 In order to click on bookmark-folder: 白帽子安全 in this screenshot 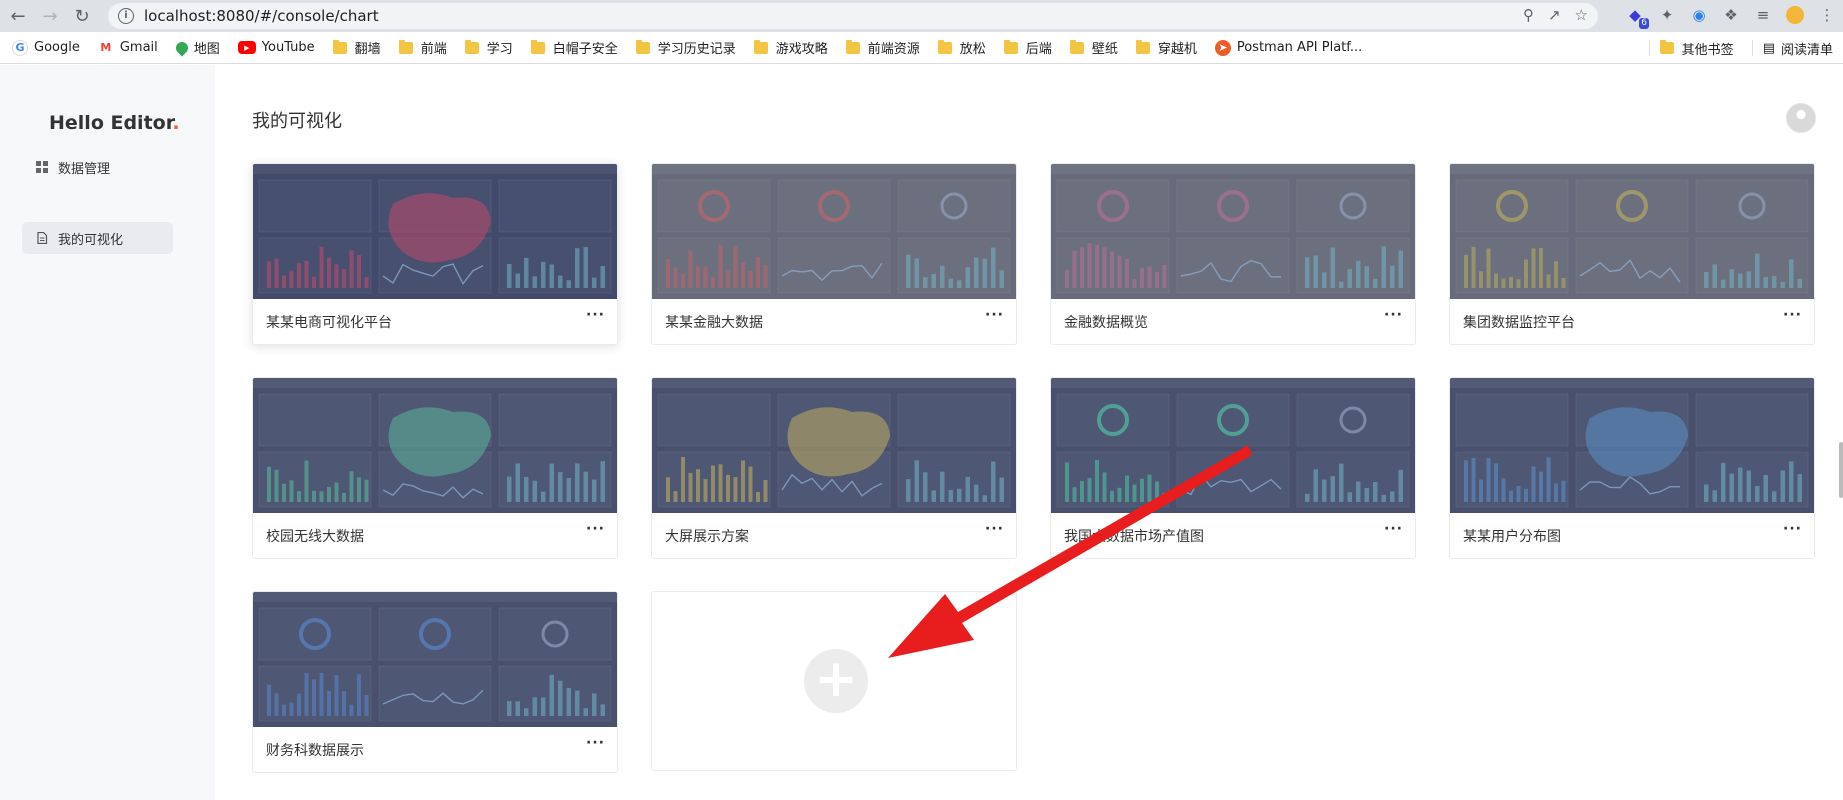, I will do `click(574, 47)`.